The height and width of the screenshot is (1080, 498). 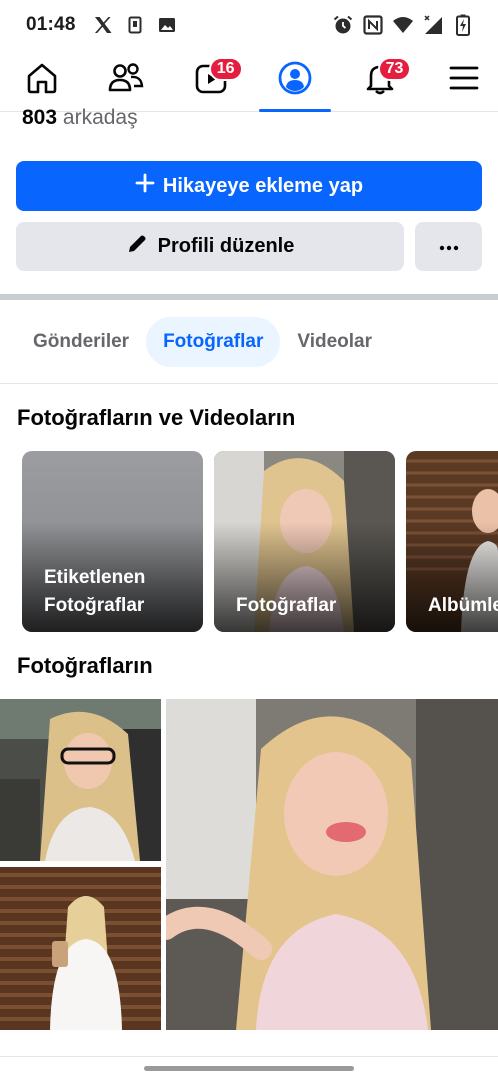 I want to click on nav-profile, so click(x=295, y=86).